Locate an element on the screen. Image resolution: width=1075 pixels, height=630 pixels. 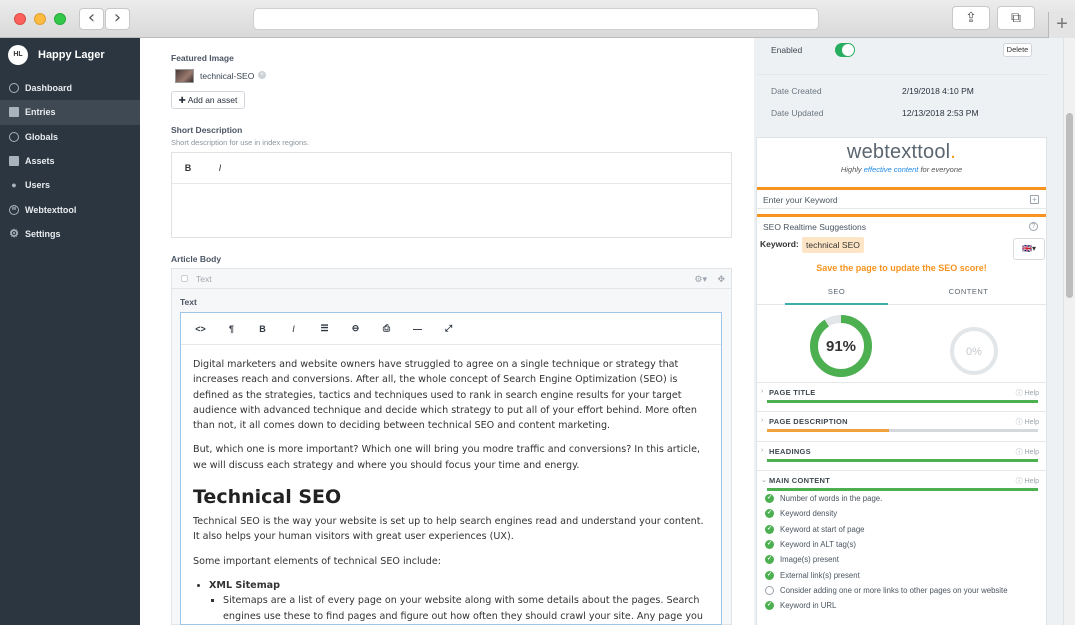
seo-section: › PAGE TITLE ⓘ Help is located at coordinates (901, 397).